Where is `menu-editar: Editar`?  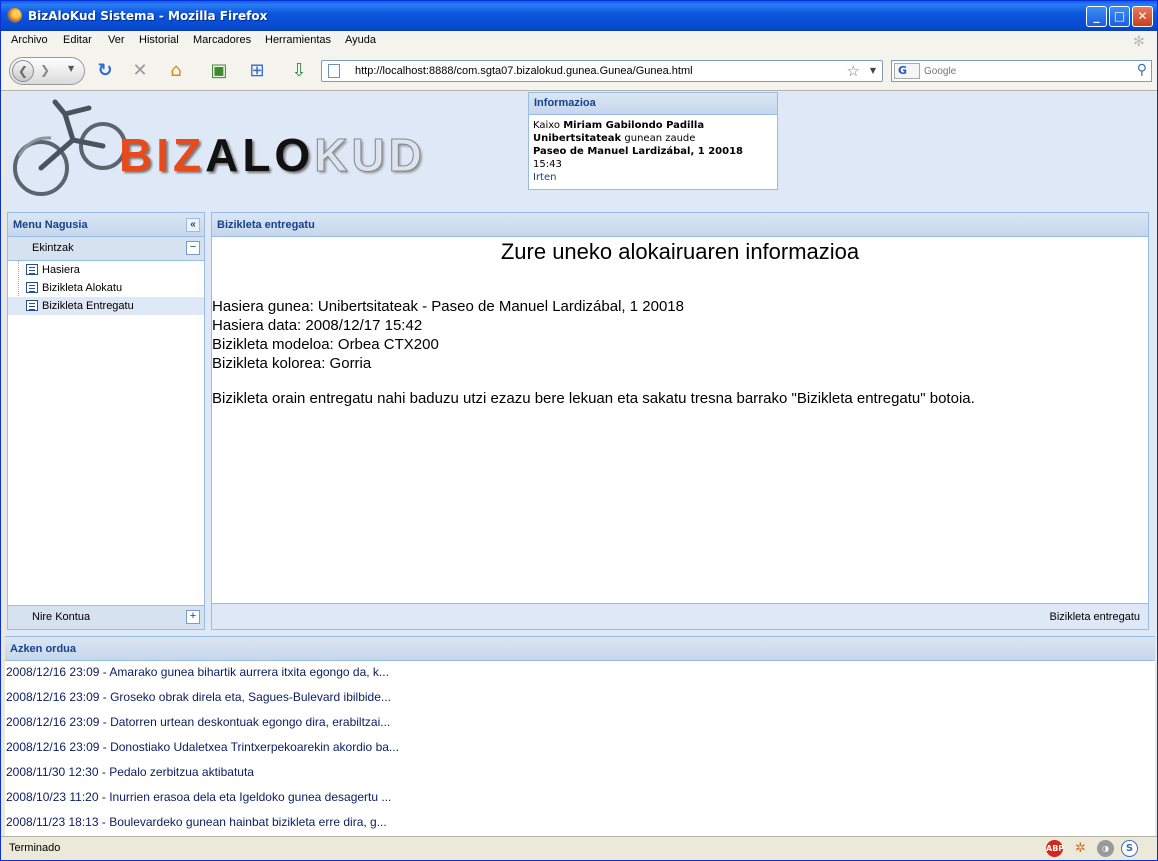 menu-editar: Editar is located at coordinates (77, 40).